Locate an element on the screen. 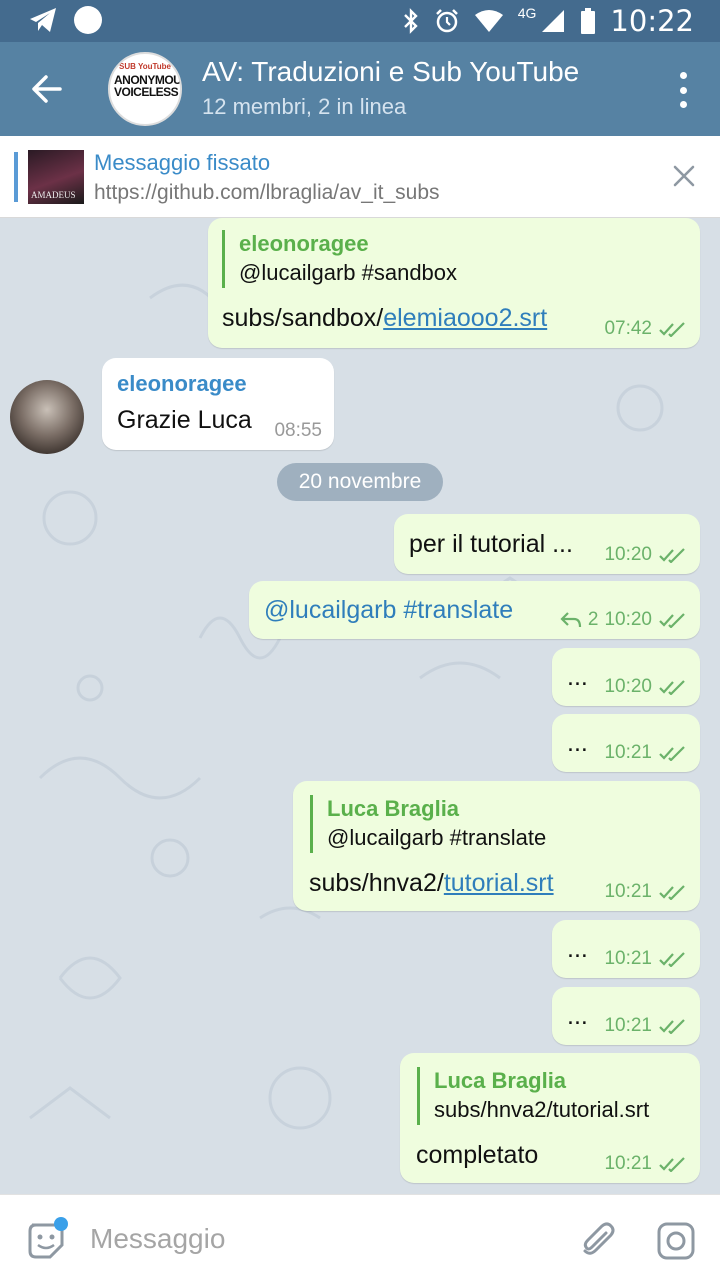 The width and height of the screenshot is (720, 1280). reply-quote: eleonoragee @lucailgarb #sandbox is located at coordinates (339, 259).